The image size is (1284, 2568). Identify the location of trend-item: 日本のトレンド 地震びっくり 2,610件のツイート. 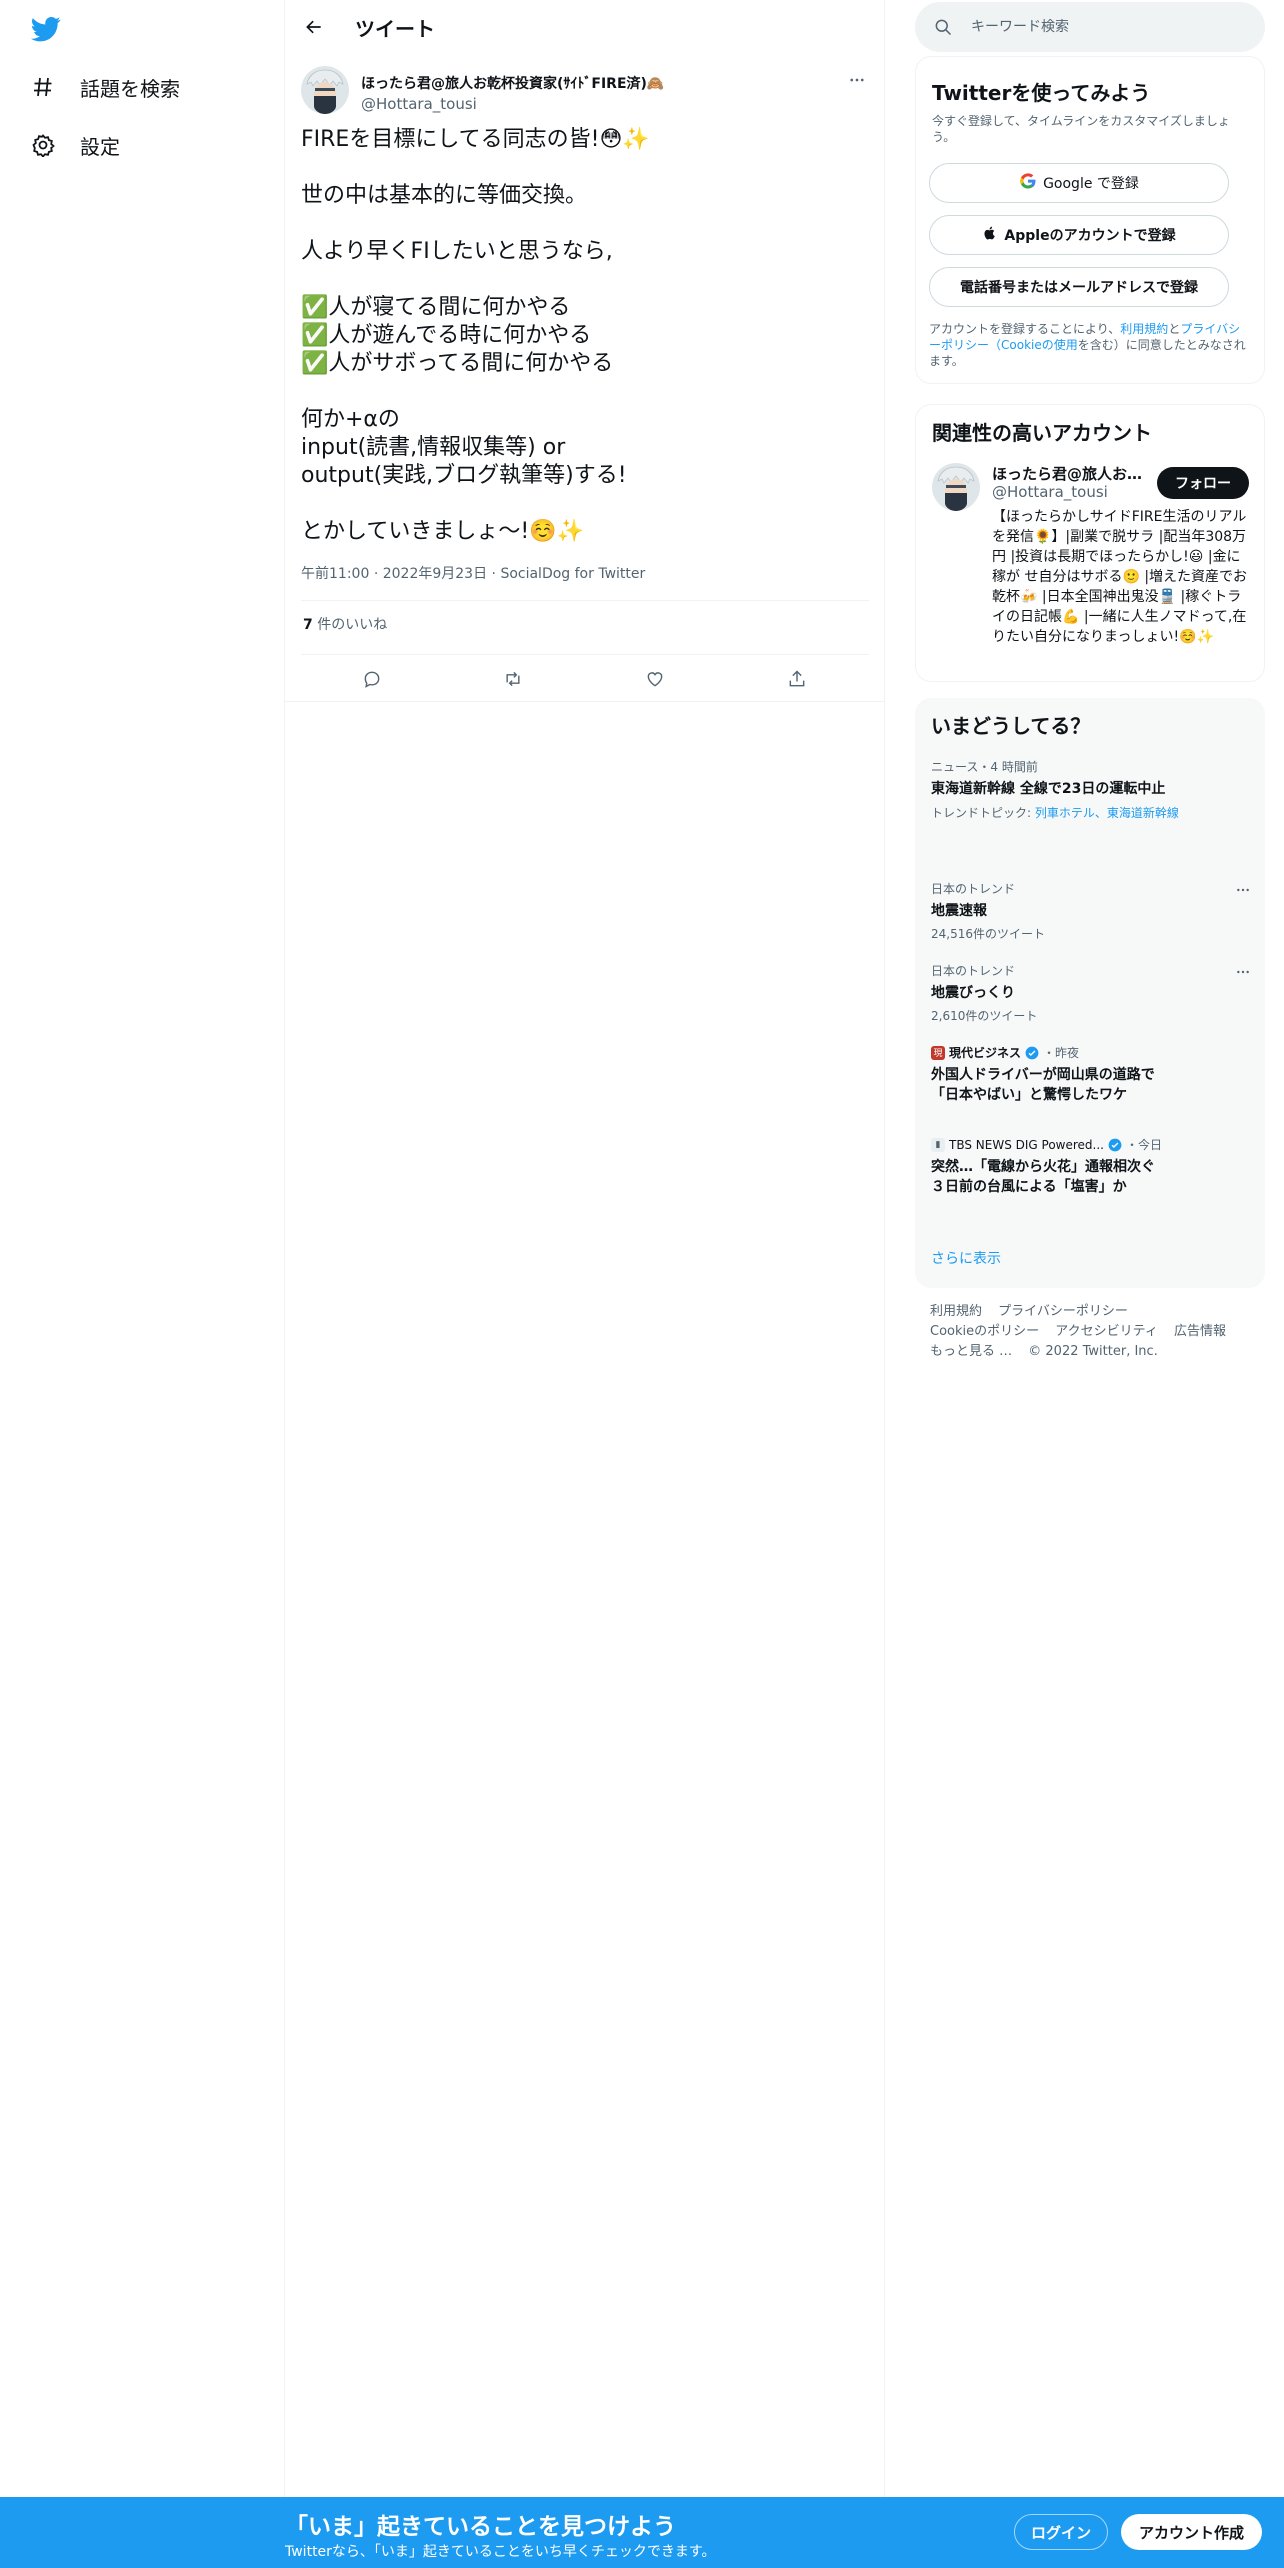
(1091, 993).